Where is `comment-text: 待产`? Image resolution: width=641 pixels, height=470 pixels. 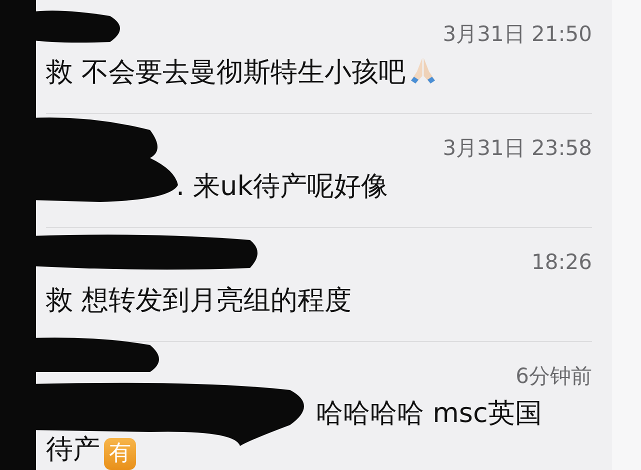
comment-text: 待产 is located at coordinates (73, 449).